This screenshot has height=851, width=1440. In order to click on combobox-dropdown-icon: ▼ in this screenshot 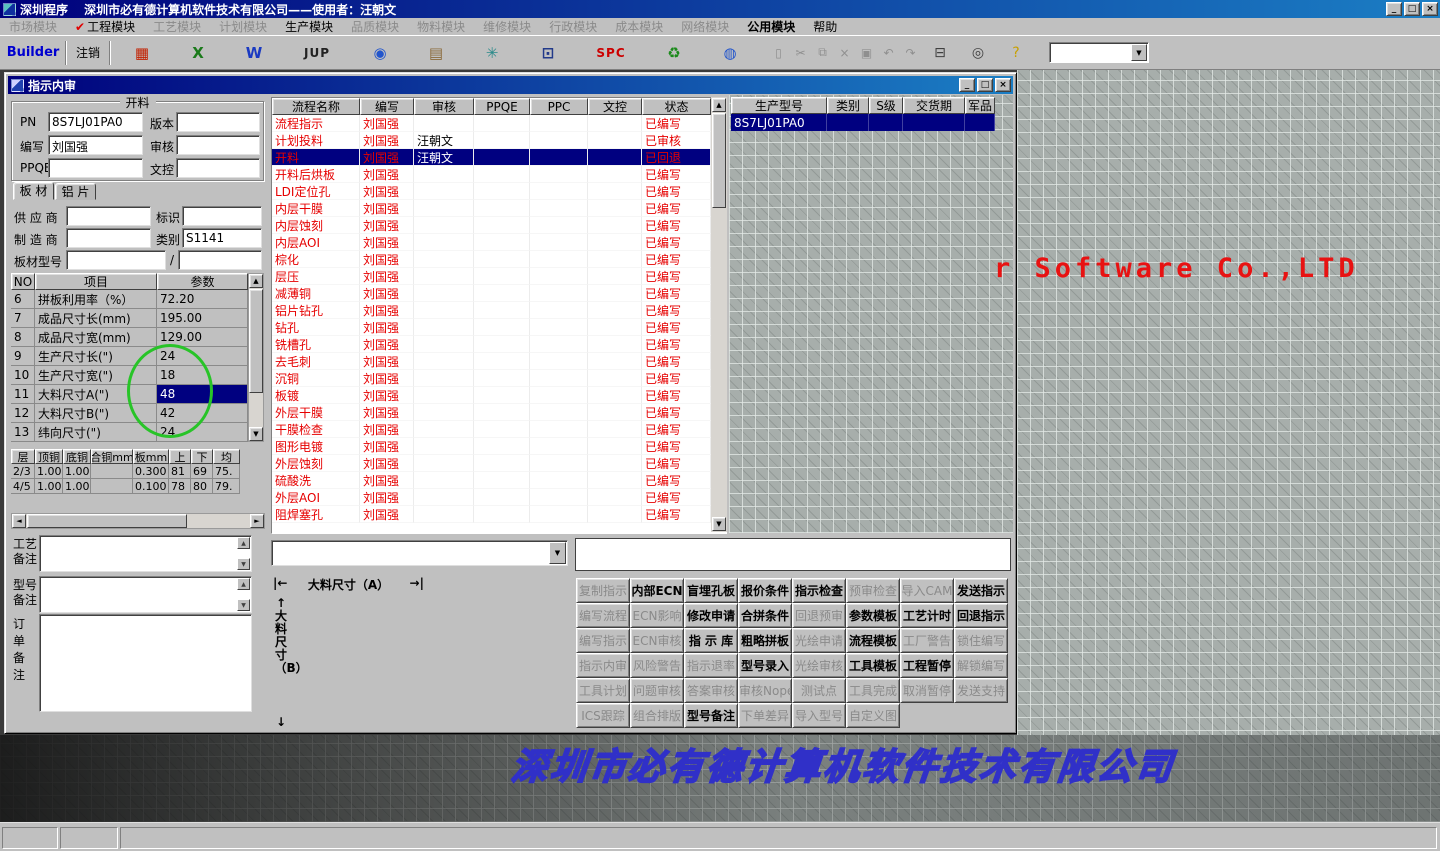, I will do `click(557, 553)`.